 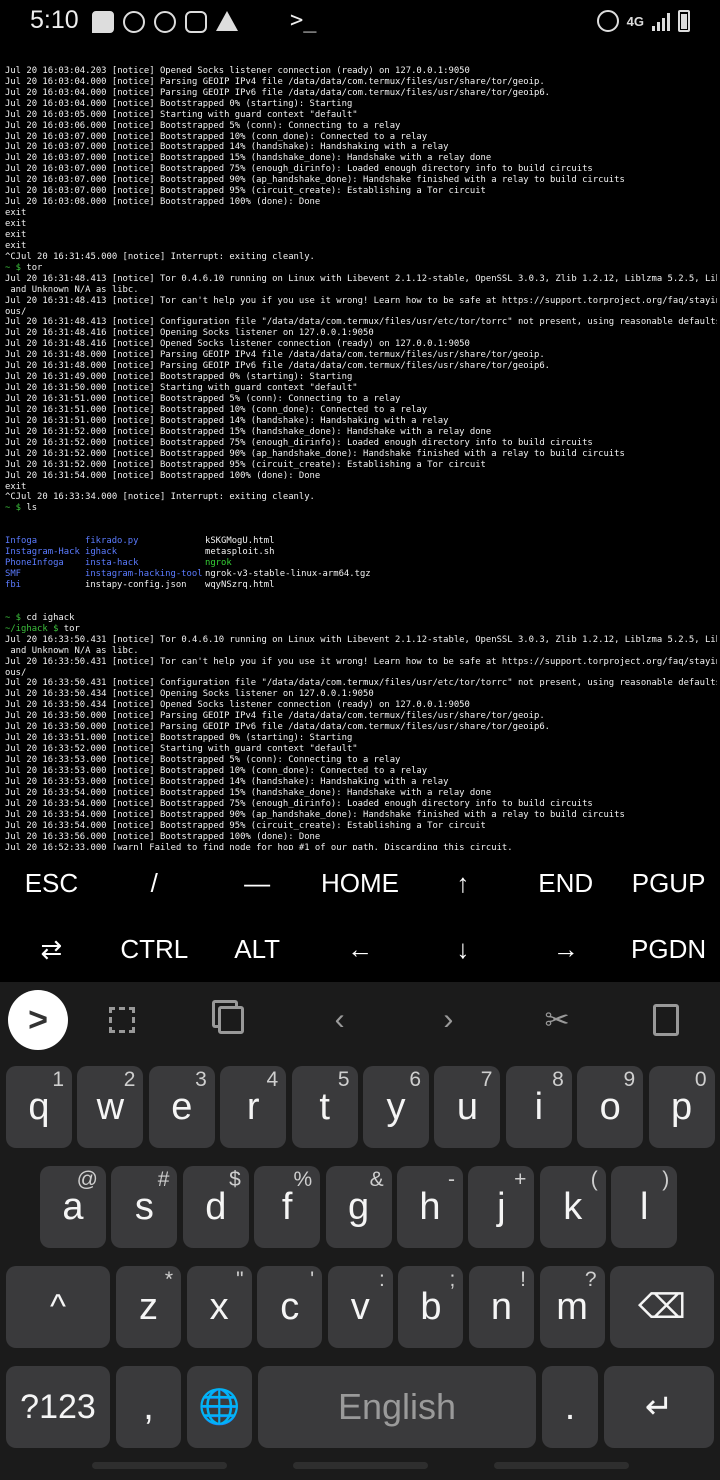 What do you see at coordinates (112, 541) in the screenshot?
I see `ls-entry: fikrado.py` at bounding box center [112, 541].